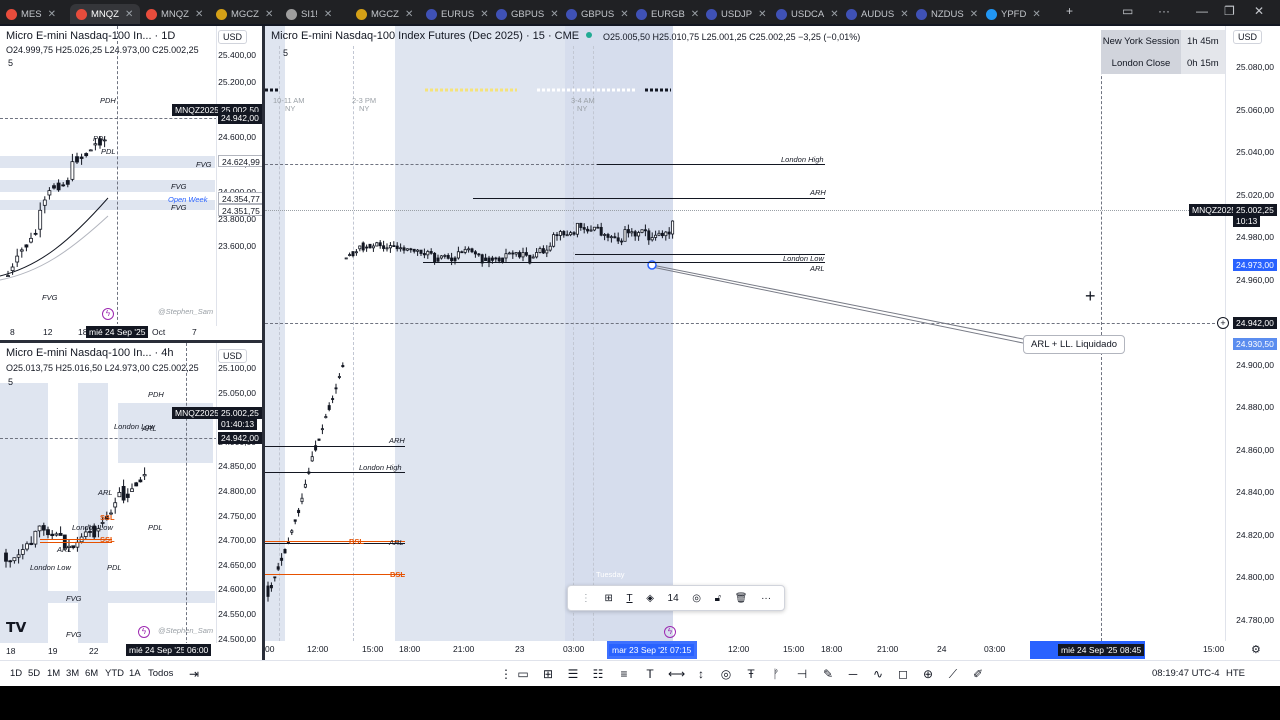  Describe the element at coordinates (1235, 673) in the screenshot. I see `session-mode: HTE` at that location.